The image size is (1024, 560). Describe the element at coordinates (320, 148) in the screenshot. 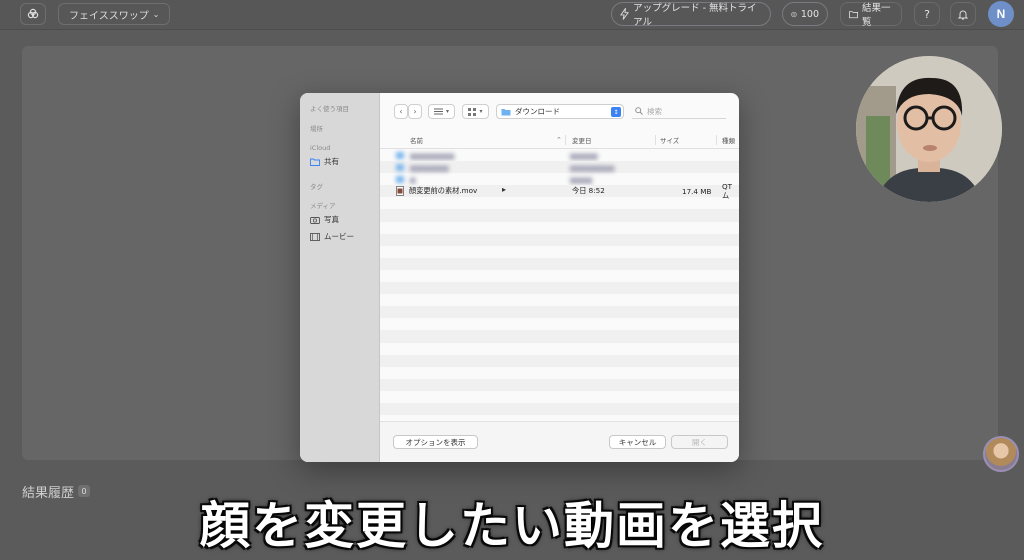

I see `icloud-heading: iCloud` at that location.